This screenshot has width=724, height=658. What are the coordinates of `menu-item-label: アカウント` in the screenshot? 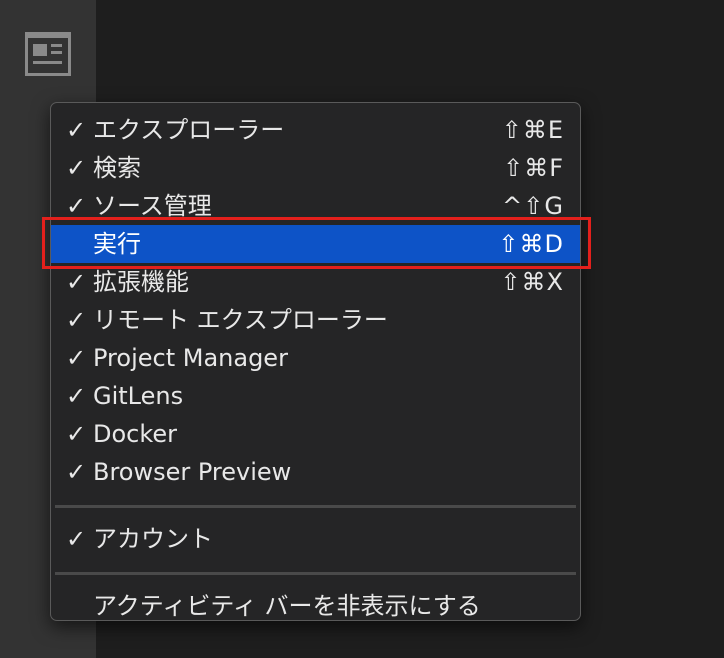 It's located at (153, 539).